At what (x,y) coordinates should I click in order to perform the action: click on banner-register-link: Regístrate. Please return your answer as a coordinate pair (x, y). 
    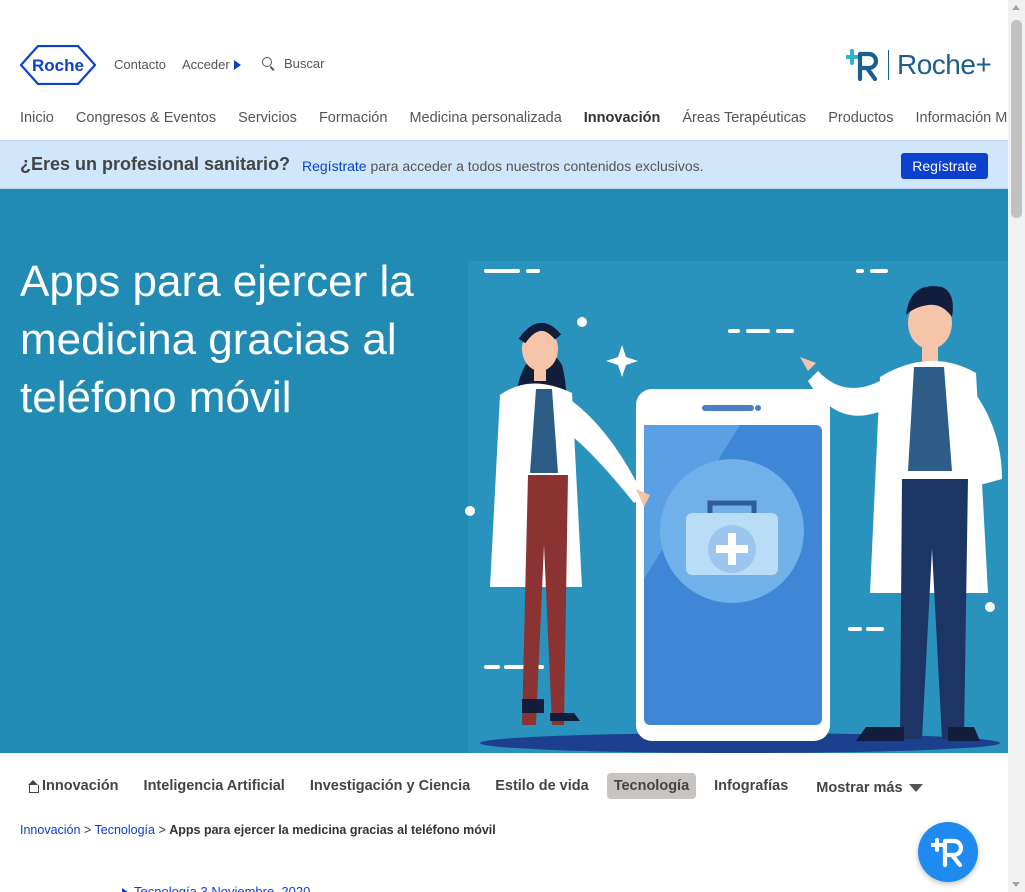
    Looking at the image, I should click on (334, 166).